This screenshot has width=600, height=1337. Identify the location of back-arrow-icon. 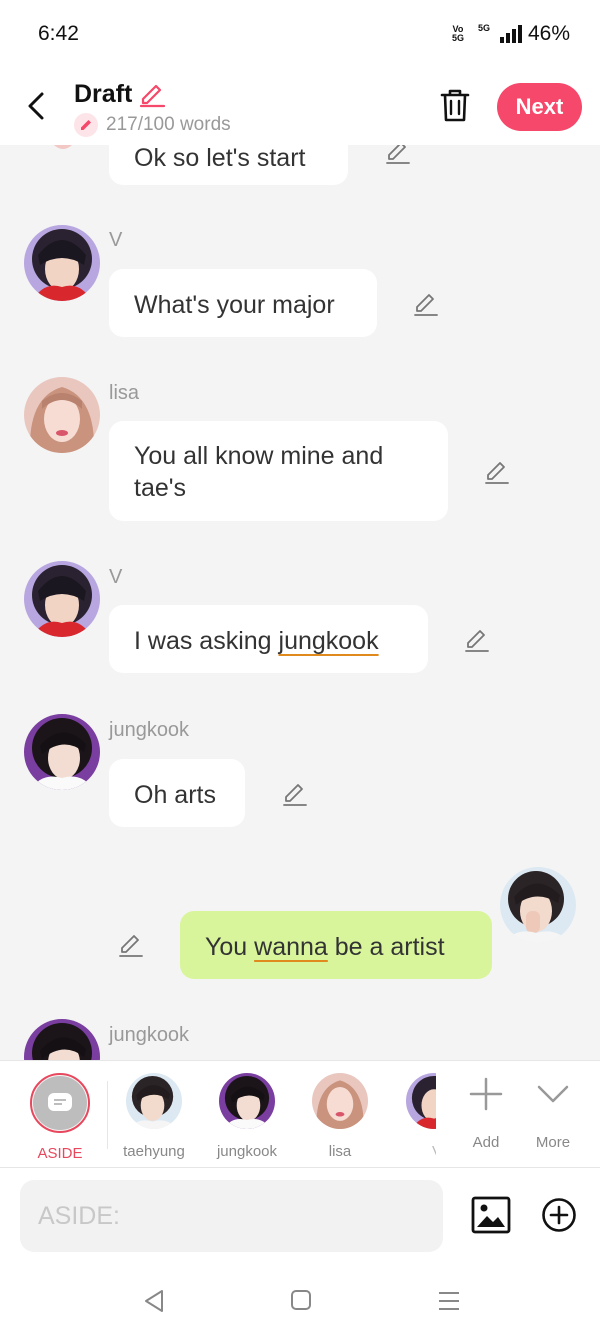
(37, 106).